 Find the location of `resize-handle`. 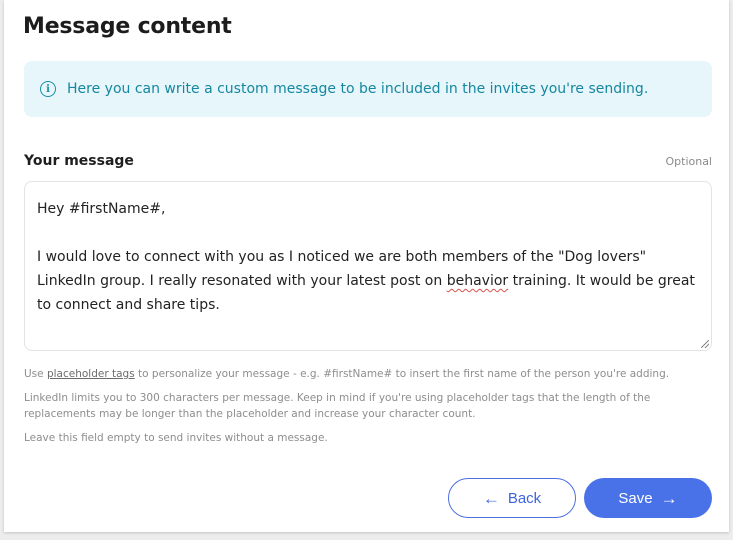

resize-handle is located at coordinates (705, 344).